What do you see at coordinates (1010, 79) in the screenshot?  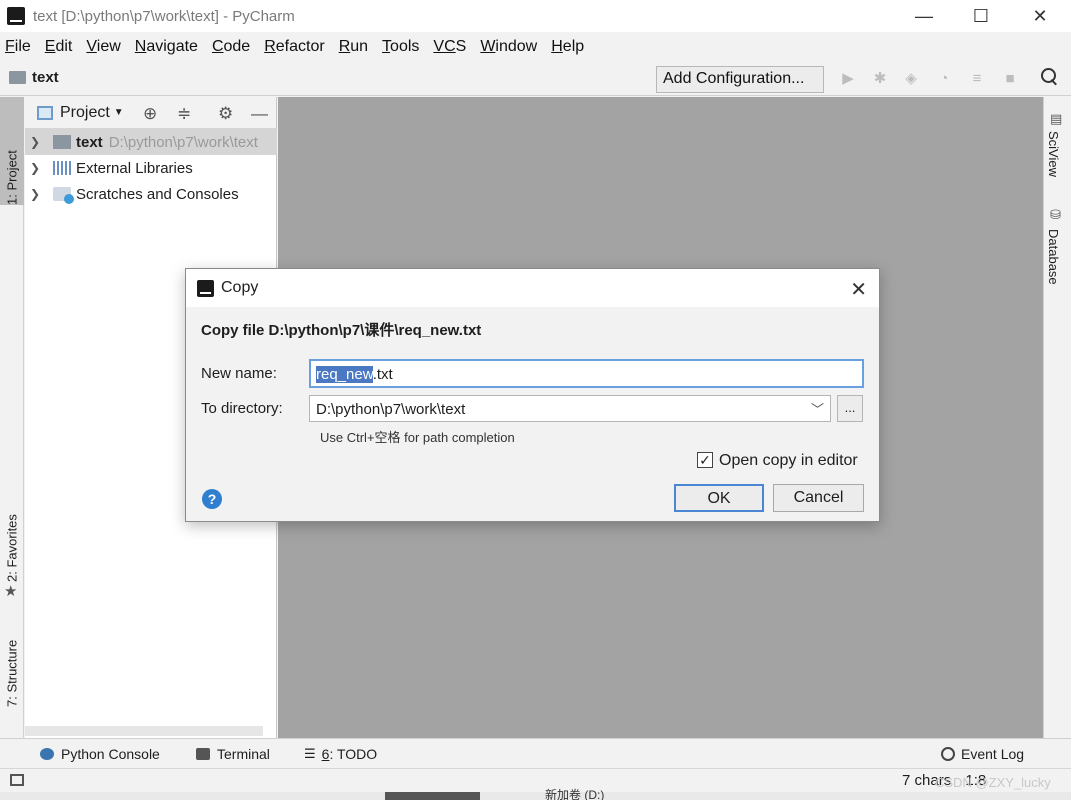 I see `stop-icon: ■` at bounding box center [1010, 79].